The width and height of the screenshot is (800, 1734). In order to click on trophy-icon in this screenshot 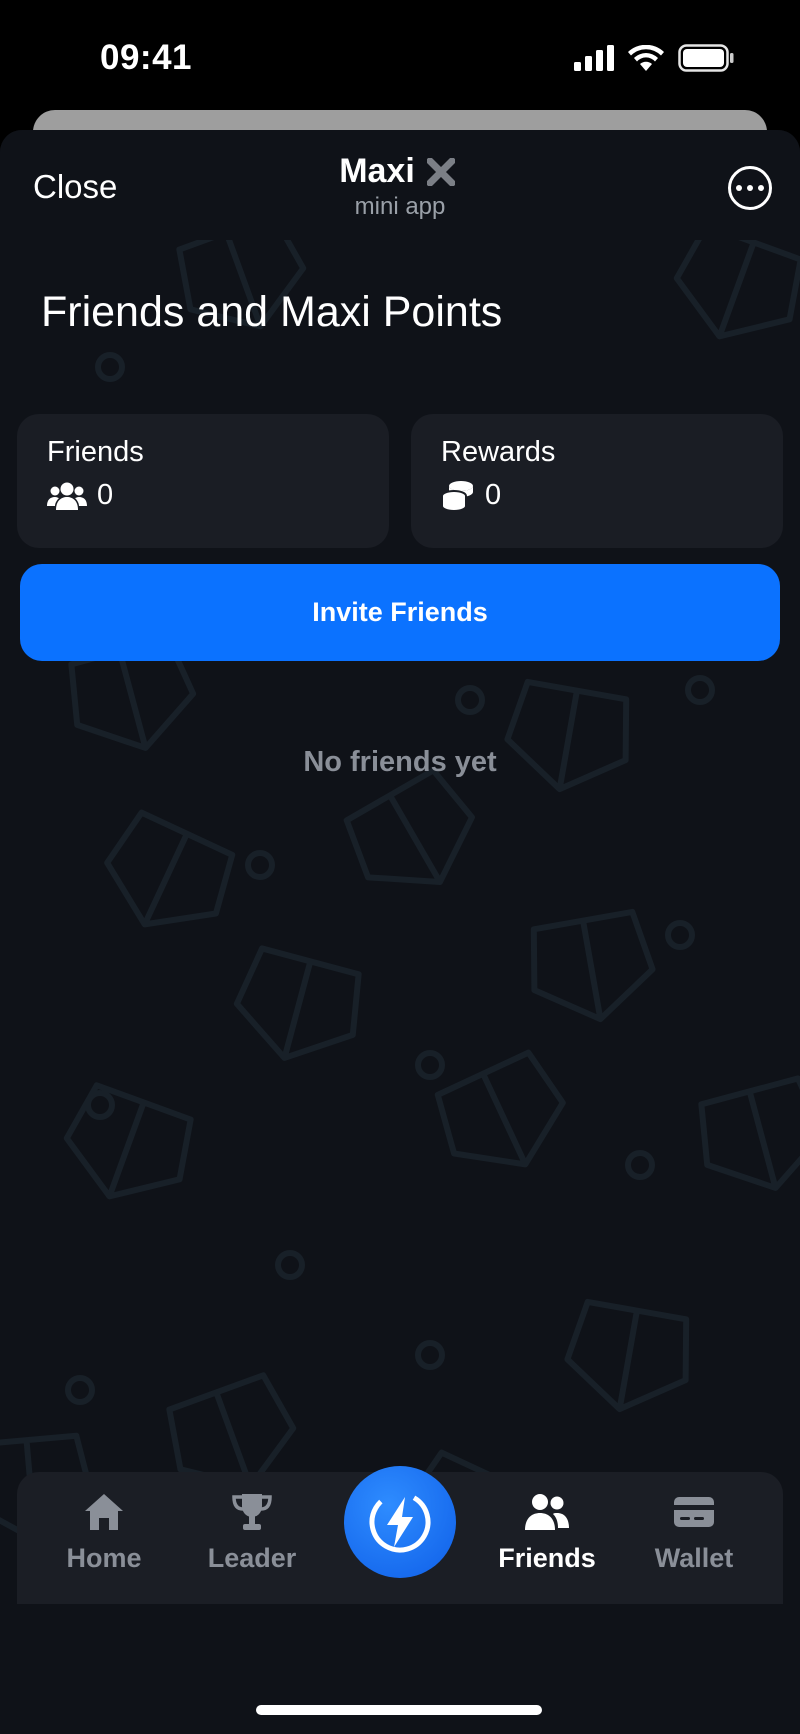, I will do `click(252, 1512)`.